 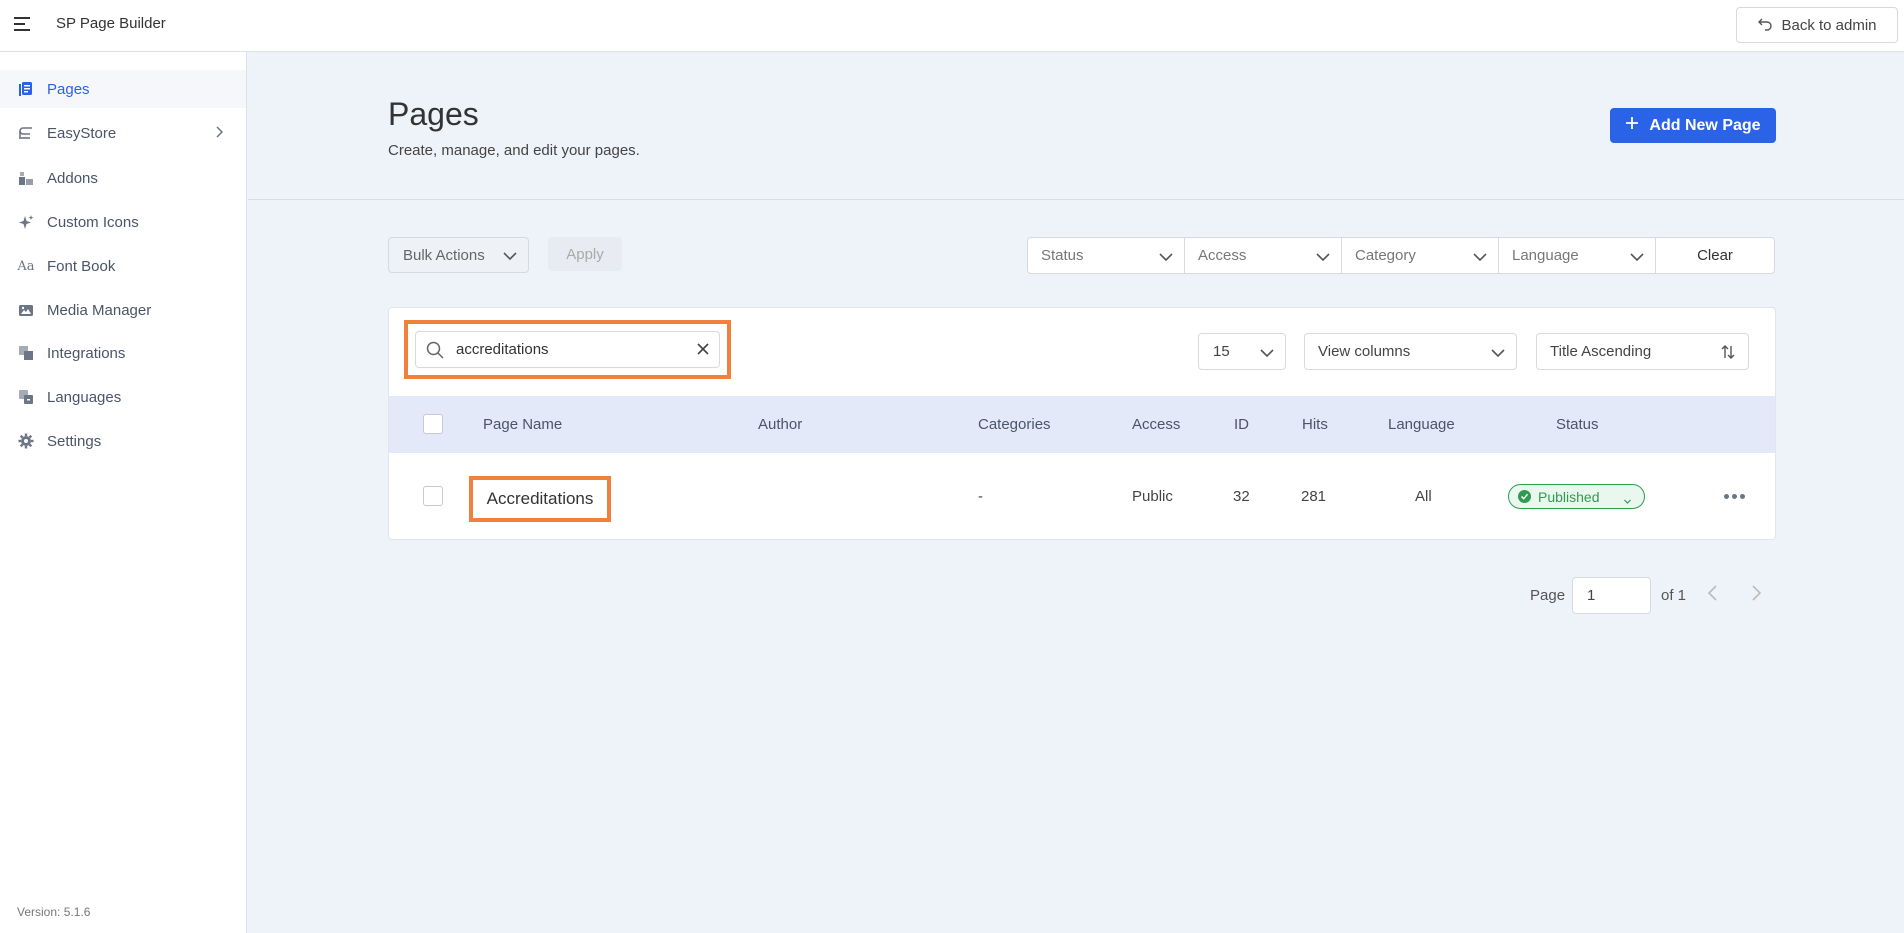 I want to click on add-new-page-button: Add New Page, so click(x=1693, y=125).